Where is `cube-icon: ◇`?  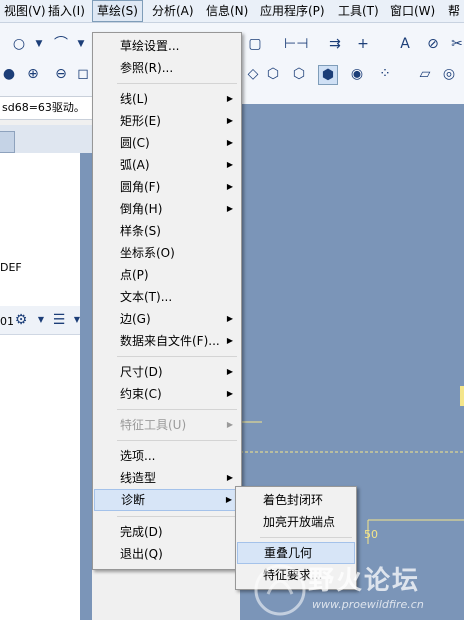 cube-icon: ◇ is located at coordinates (253, 74).